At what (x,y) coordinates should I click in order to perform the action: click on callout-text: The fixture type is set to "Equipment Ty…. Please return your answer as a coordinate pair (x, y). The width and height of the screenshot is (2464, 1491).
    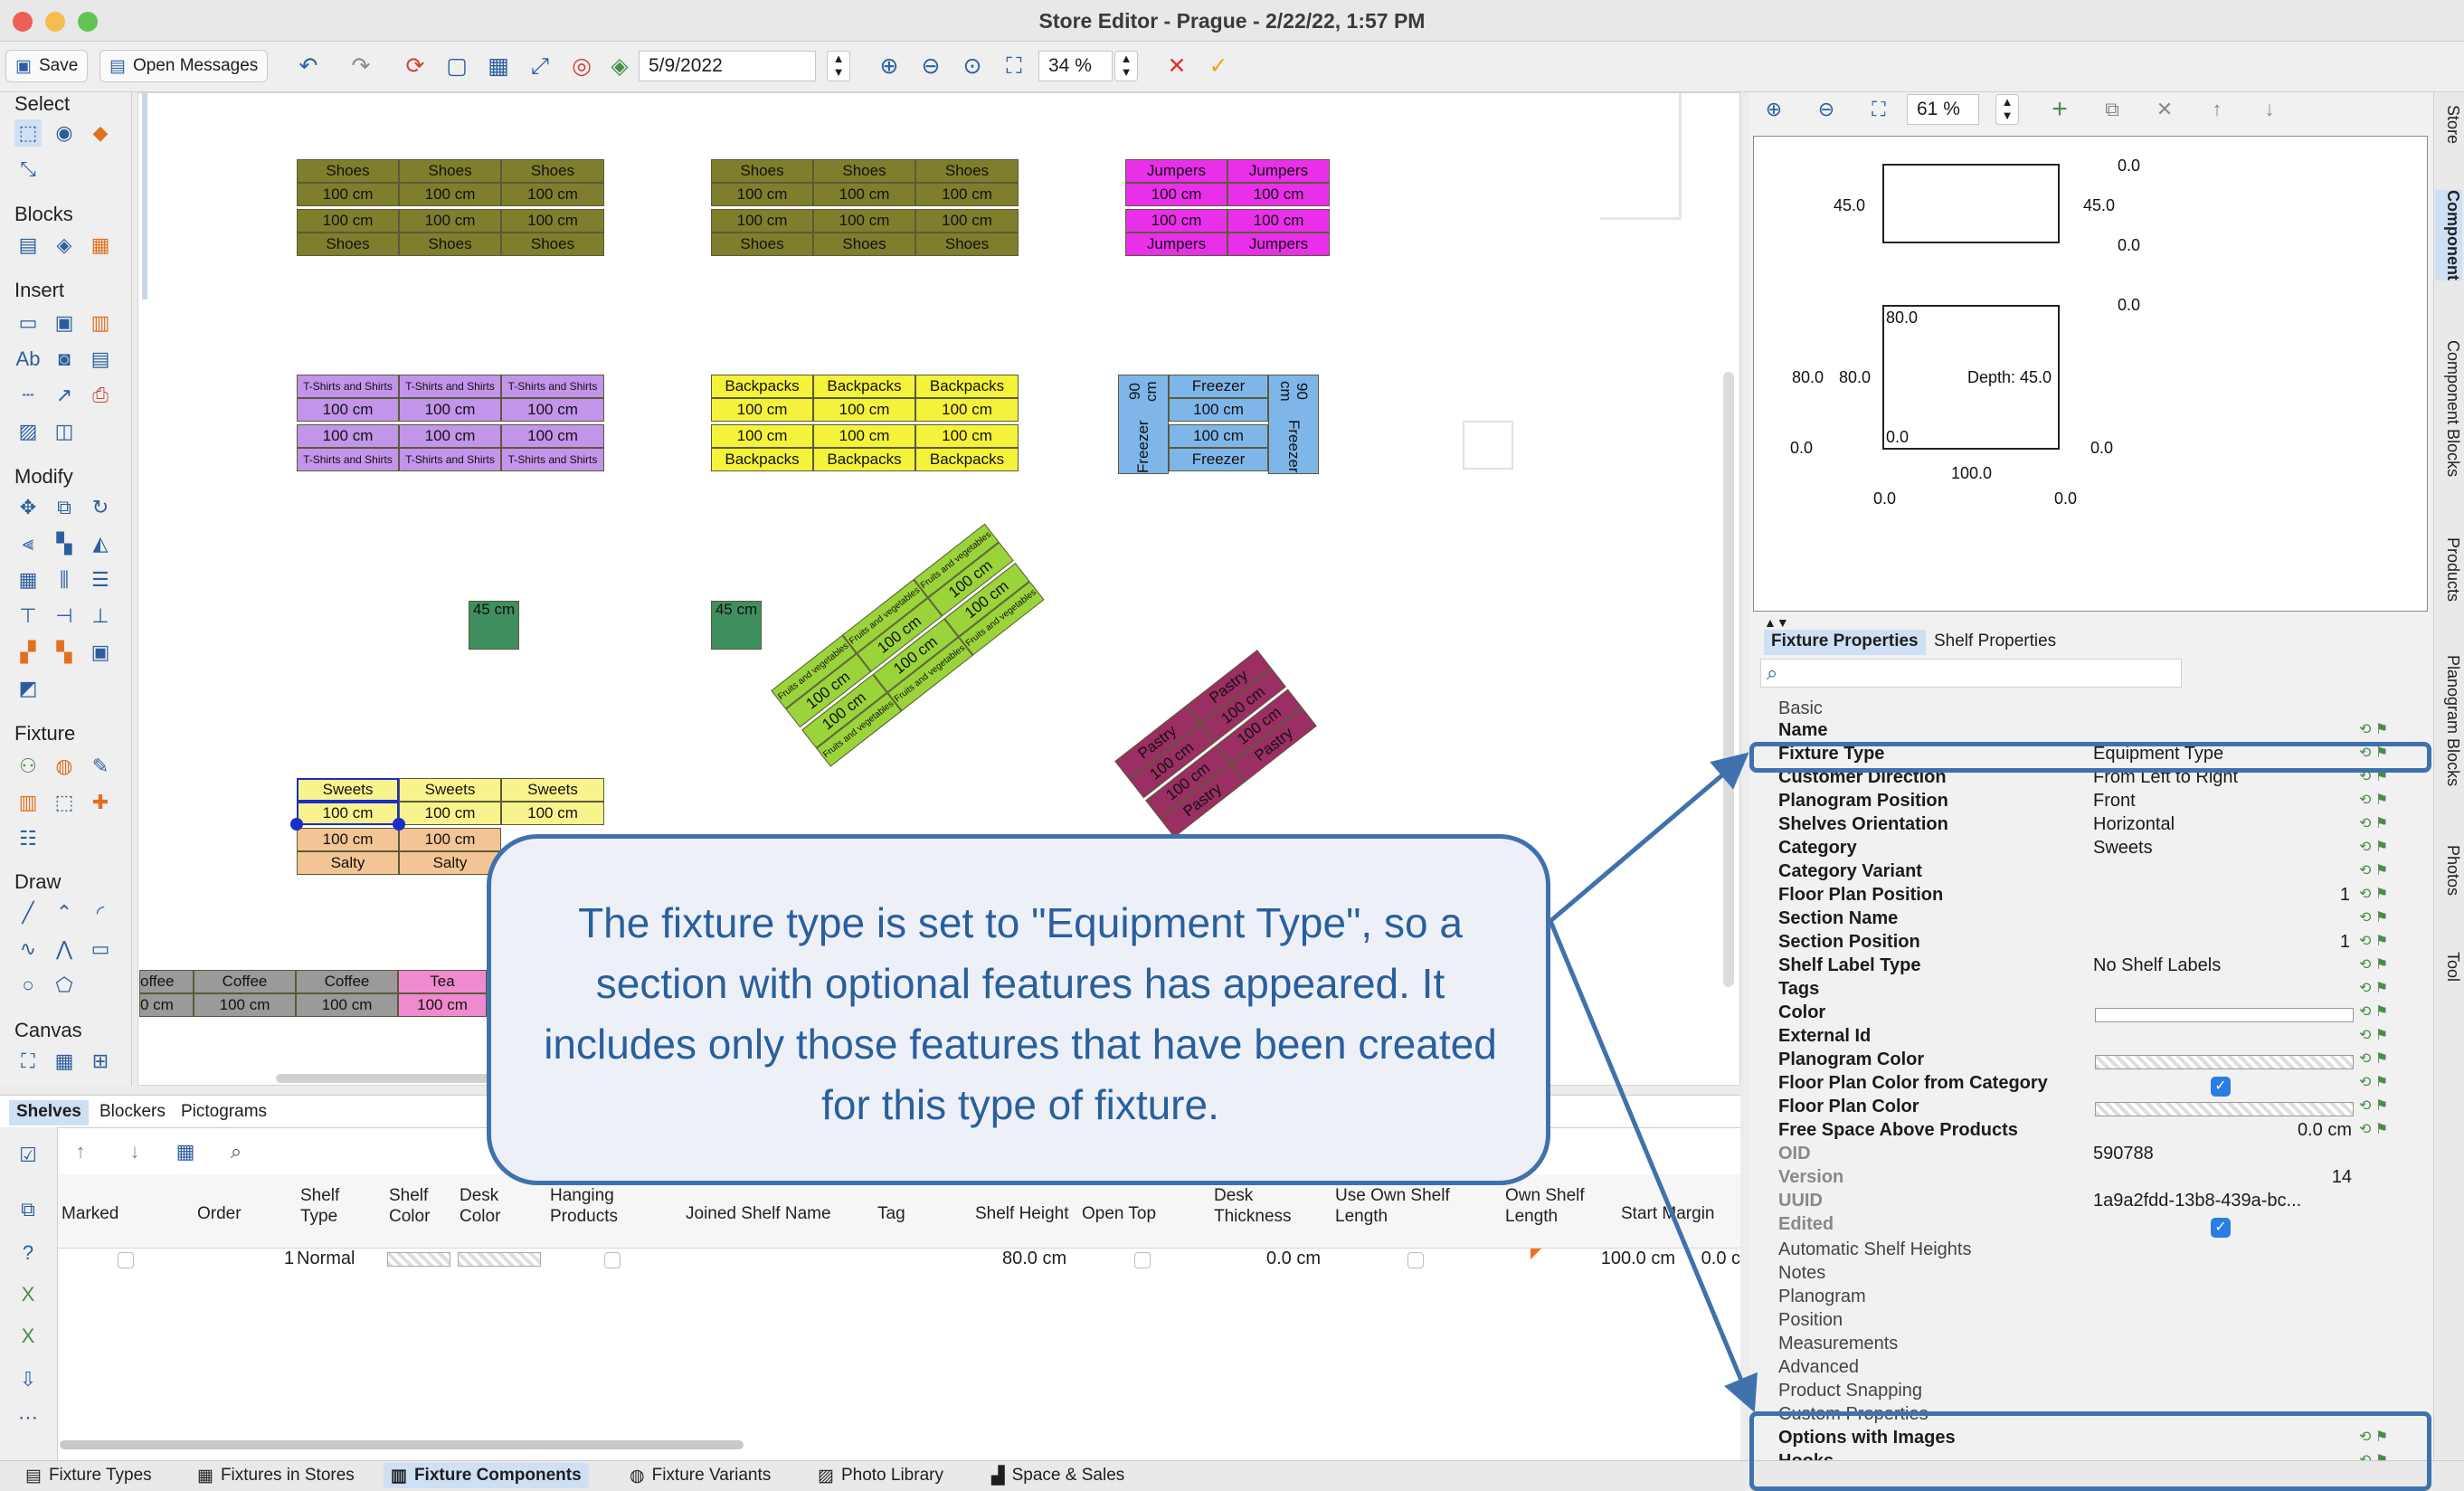
    Looking at the image, I should click on (1020, 1013).